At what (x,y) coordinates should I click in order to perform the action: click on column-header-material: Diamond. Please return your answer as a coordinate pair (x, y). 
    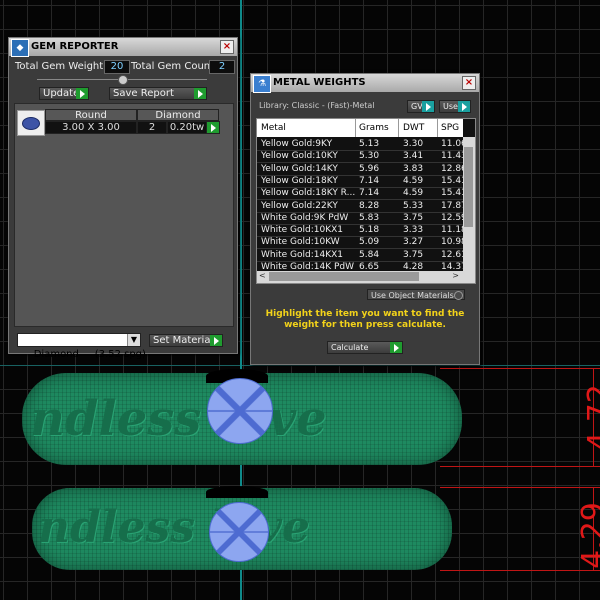
    Looking at the image, I should click on (178, 115).